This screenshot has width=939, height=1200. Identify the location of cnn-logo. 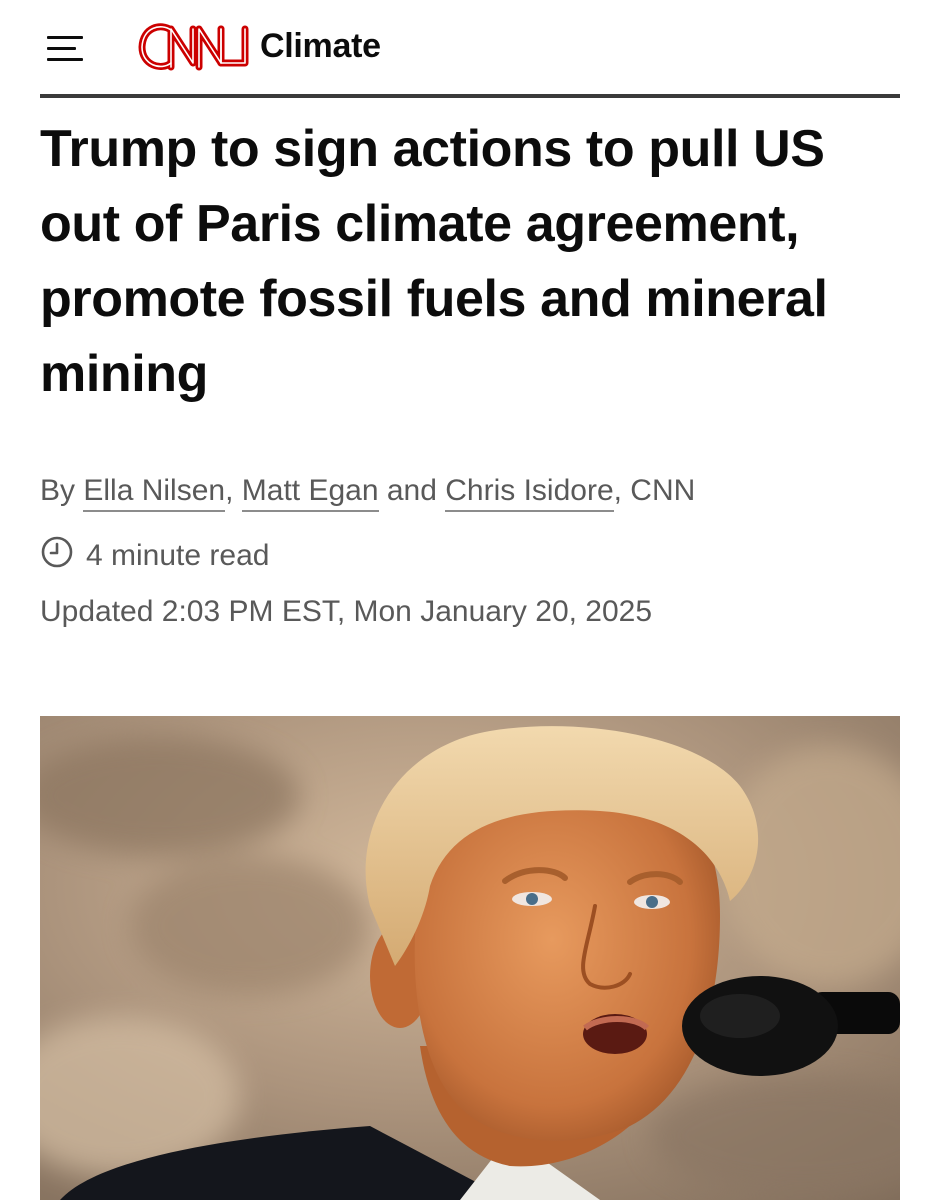
(194, 47).